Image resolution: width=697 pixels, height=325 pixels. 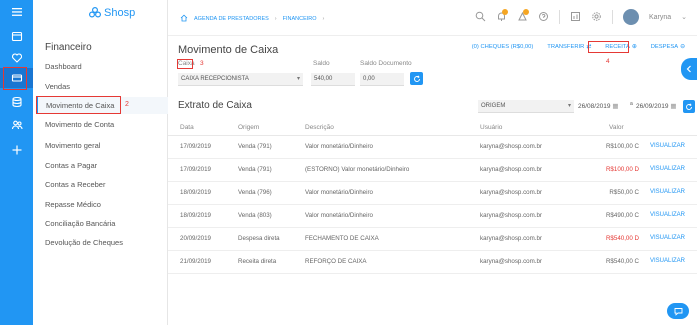 I want to click on chat-icon, so click(x=678, y=311).